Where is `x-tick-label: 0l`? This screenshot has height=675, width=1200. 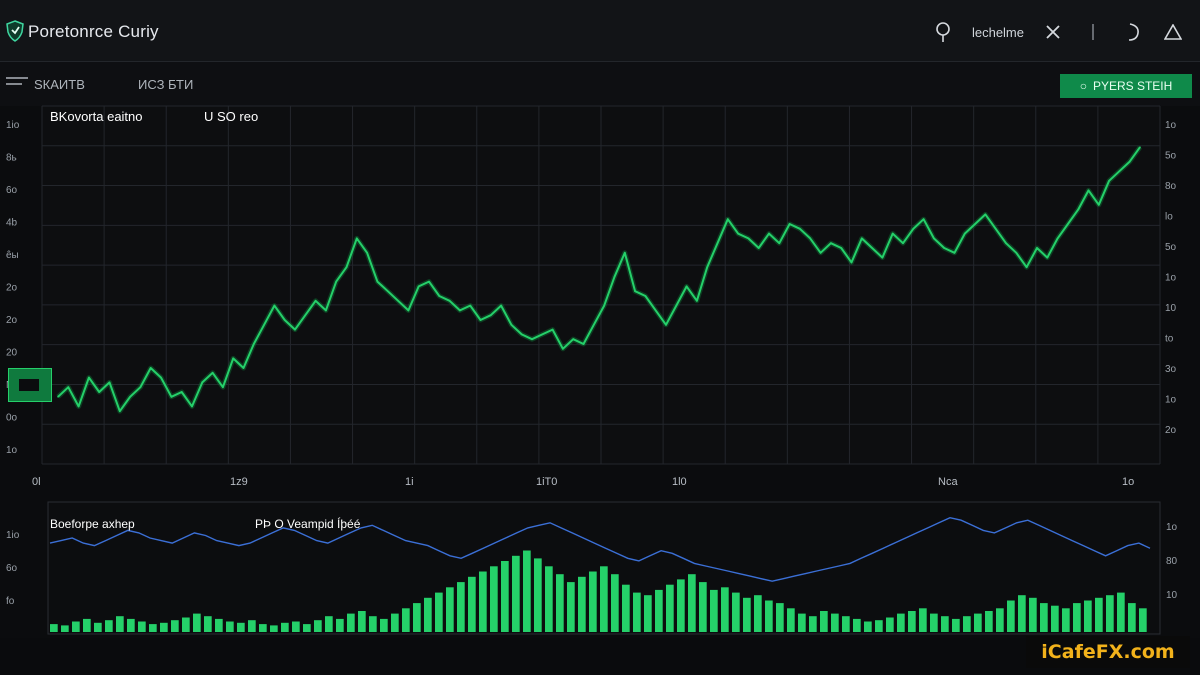 x-tick-label: 0l is located at coordinates (36, 482).